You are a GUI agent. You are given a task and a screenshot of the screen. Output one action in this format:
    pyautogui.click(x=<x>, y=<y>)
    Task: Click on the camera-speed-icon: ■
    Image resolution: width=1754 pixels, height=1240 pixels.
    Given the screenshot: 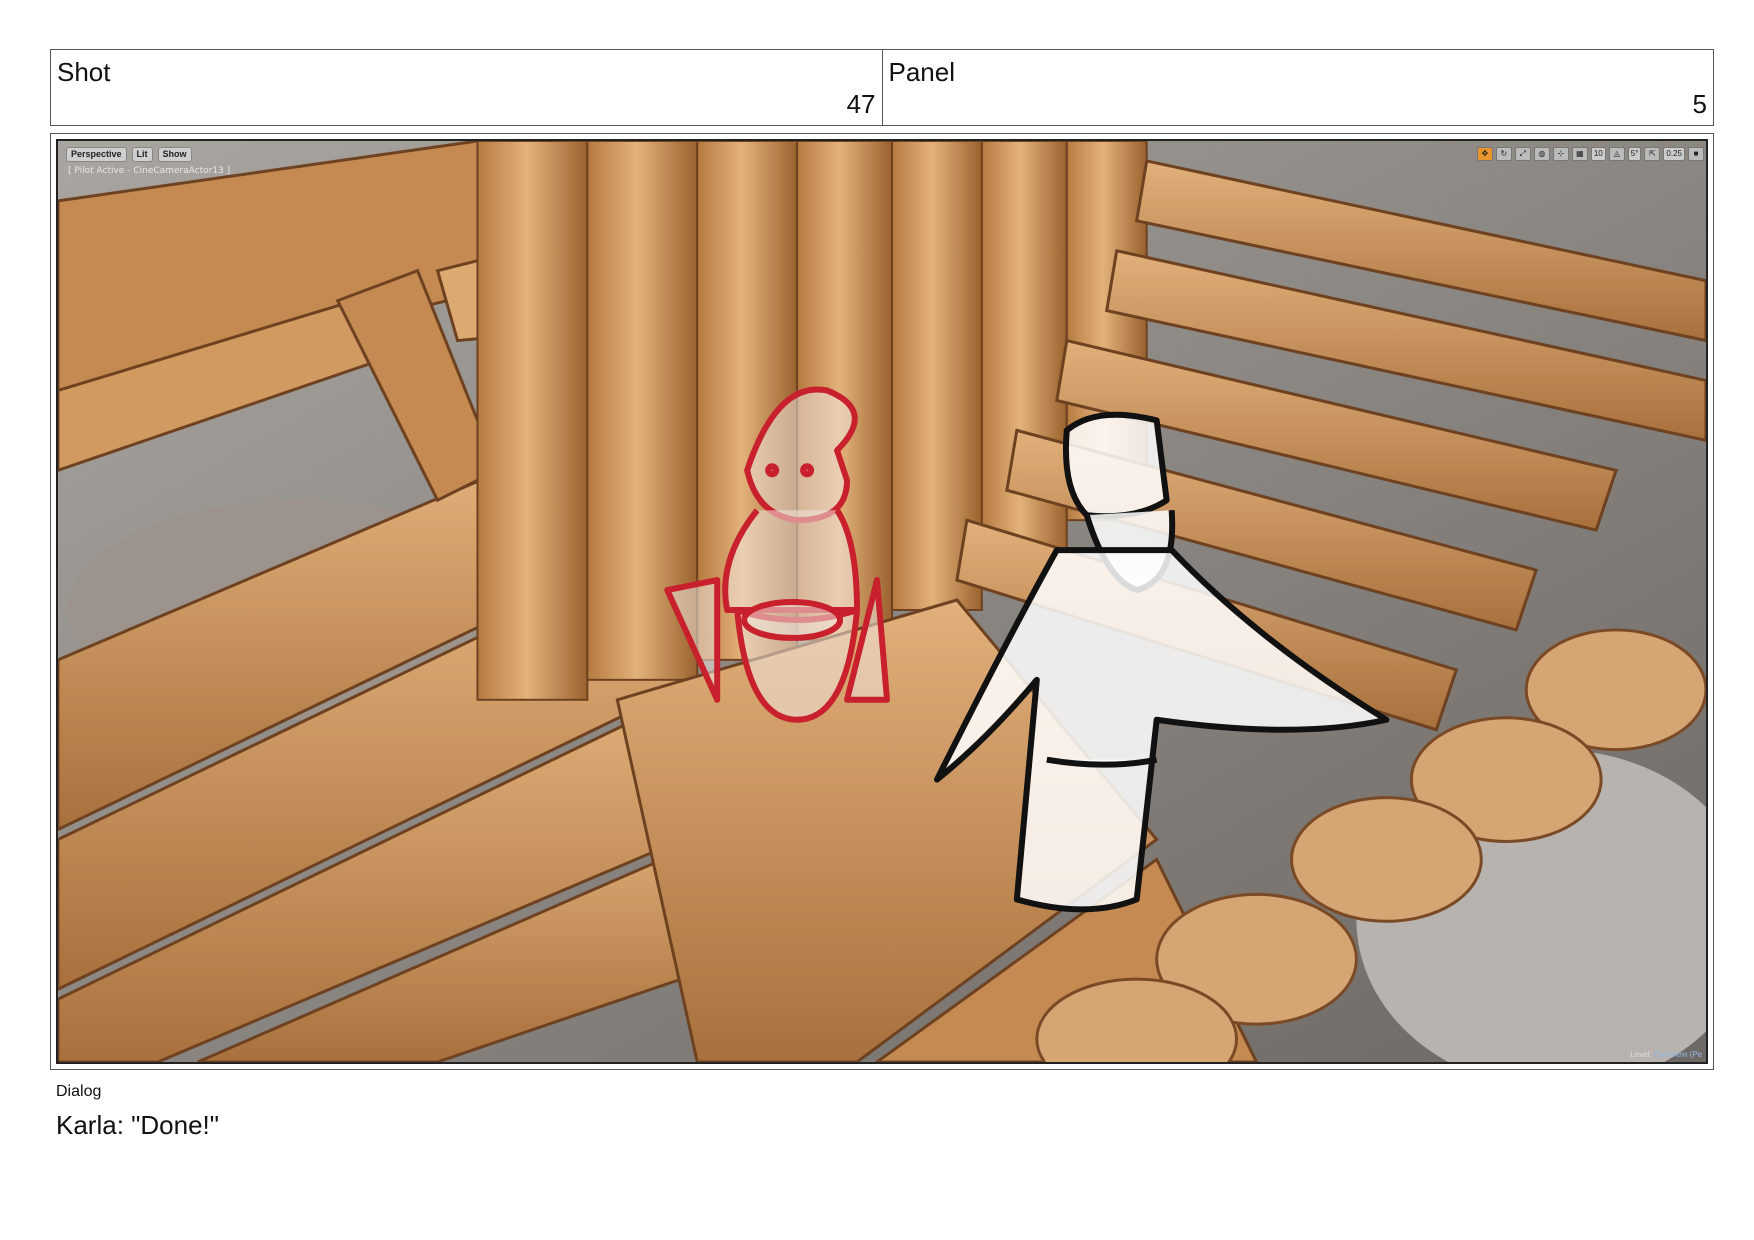 What is the action you would take?
    pyautogui.click(x=1696, y=154)
    